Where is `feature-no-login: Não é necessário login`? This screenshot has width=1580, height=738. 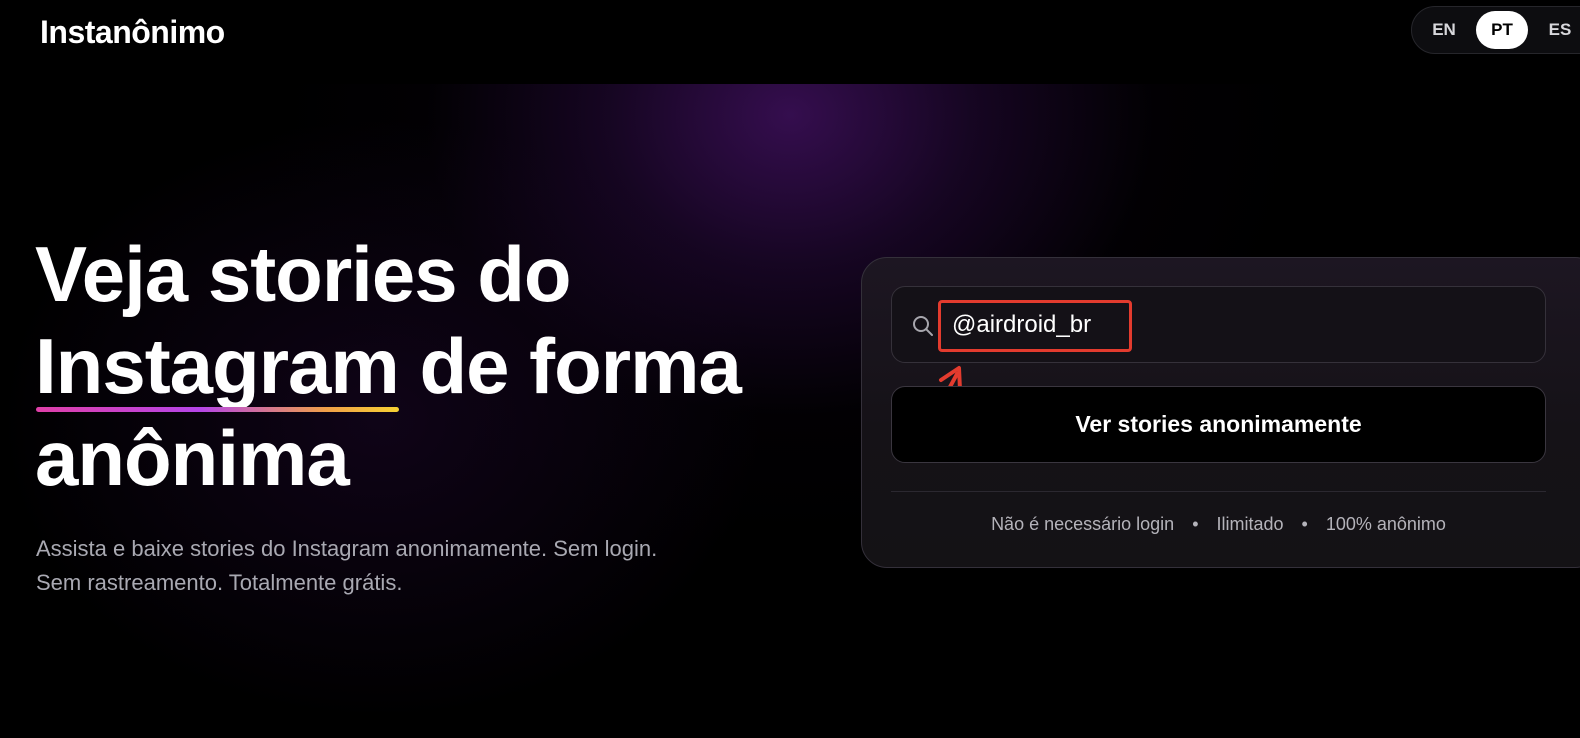 feature-no-login: Não é necessário login is located at coordinates (1083, 524).